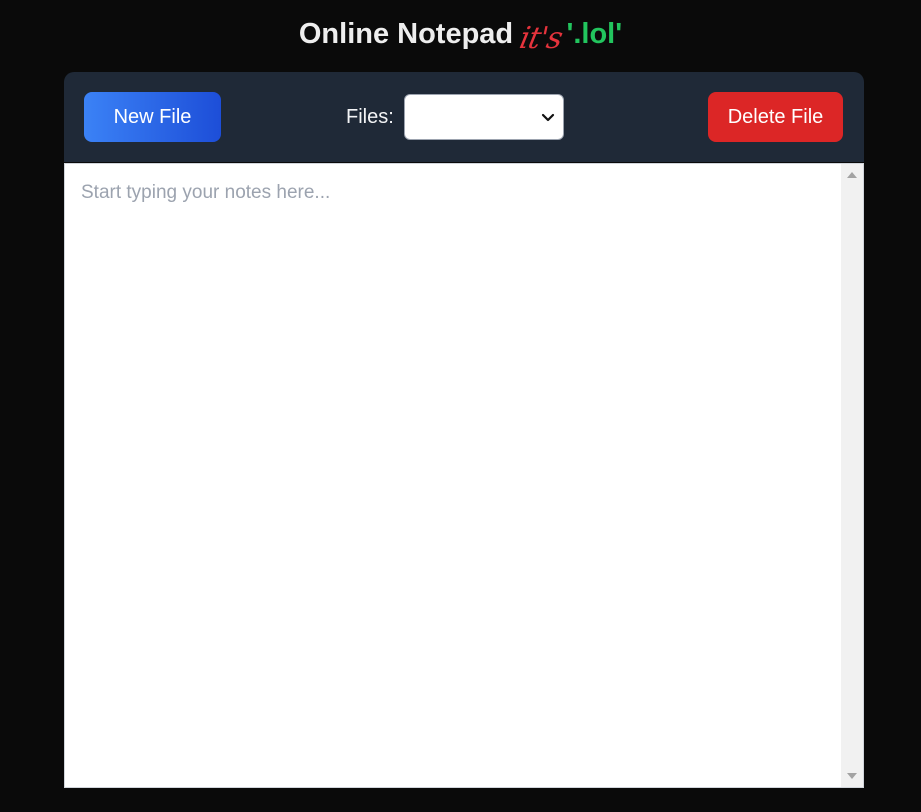 Image resolution: width=921 pixels, height=812 pixels. I want to click on toolbar: New File Files: Delete File, so click(464, 117).